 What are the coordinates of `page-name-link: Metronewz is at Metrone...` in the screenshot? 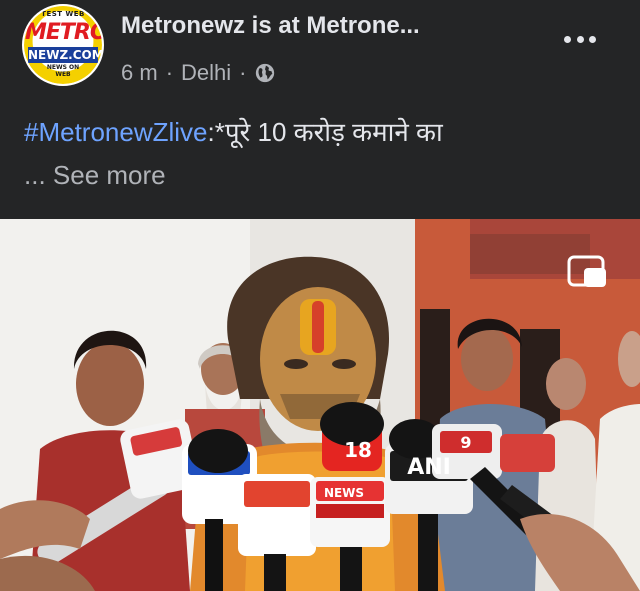 It's located at (331, 26).